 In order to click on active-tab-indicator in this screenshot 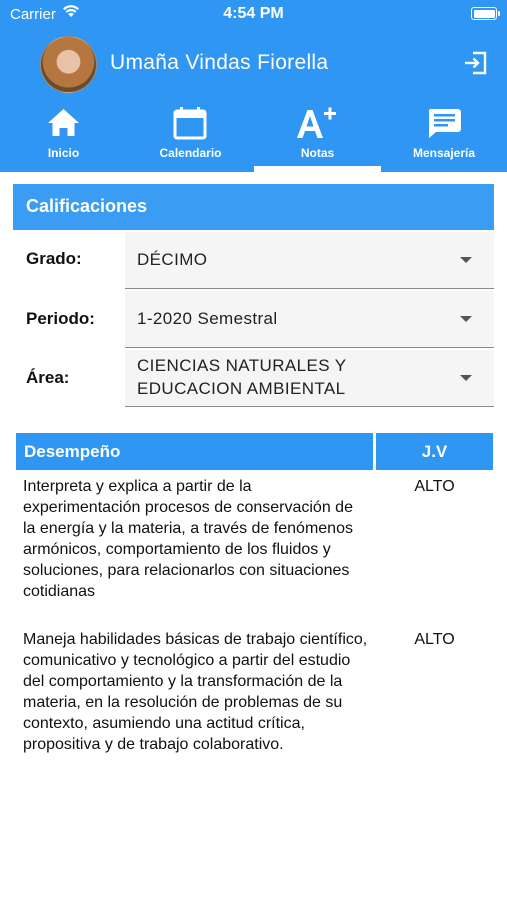, I will do `click(317, 169)`.